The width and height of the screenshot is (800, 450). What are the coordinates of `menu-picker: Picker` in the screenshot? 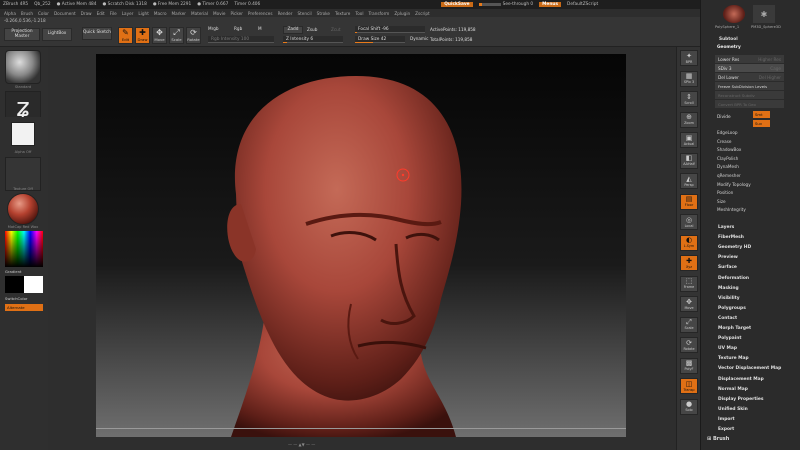 It's located at (236, 13).